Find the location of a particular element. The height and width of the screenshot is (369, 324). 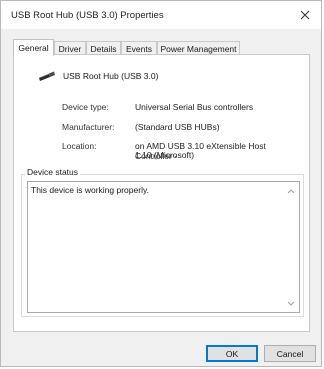

device-status-label: Device status is located at coordinates (53, 172).